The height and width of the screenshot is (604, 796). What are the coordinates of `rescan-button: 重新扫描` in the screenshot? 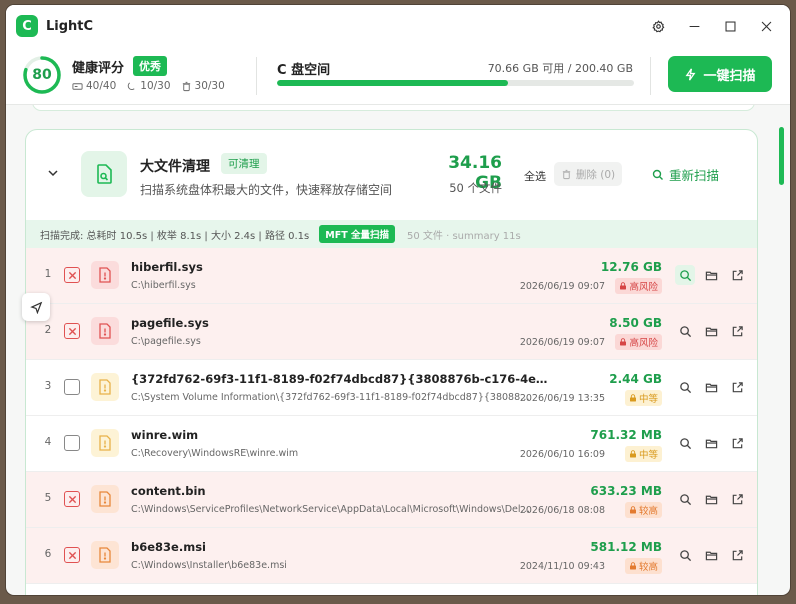 It's located at (685, 174).